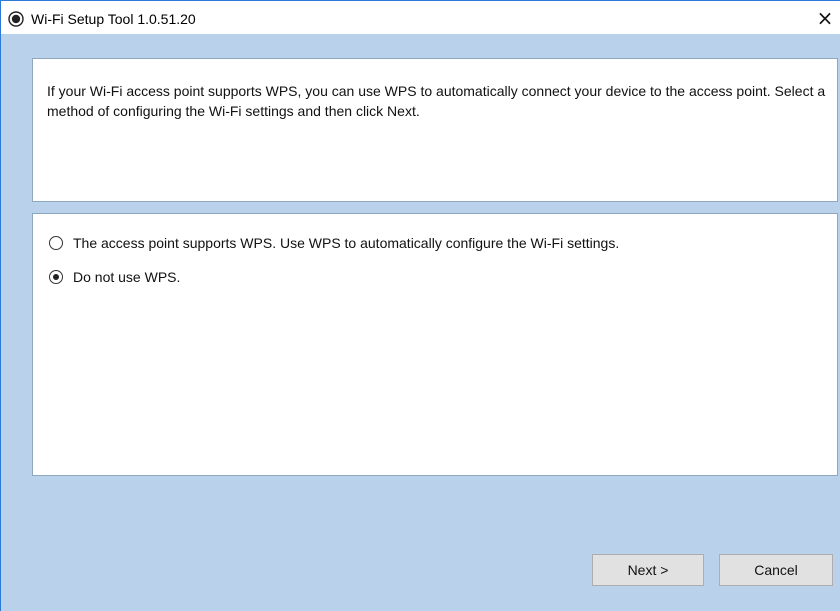 The width and height of the screenshot is (840, 611). What do you see at coordinates (56, 243) in the screenshot?
I see `radio-button-unchecked` at bounding box center [56, 243].